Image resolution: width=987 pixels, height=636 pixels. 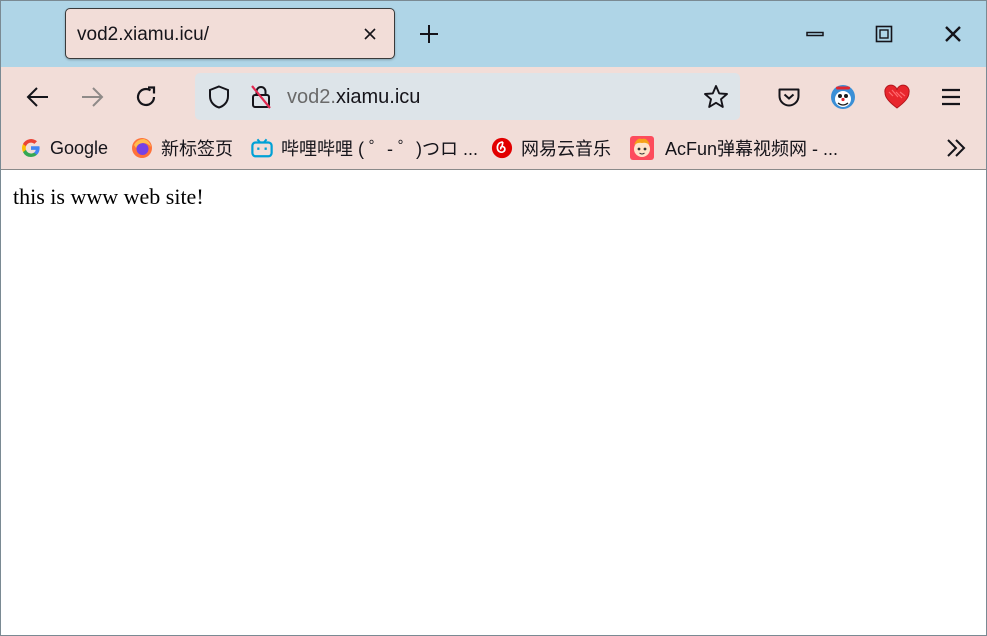 What do you see at coordinates (566, 149) in the screenshot?
I see `bookmark-label: 网易云音乐` at bounding box center [566, 149].